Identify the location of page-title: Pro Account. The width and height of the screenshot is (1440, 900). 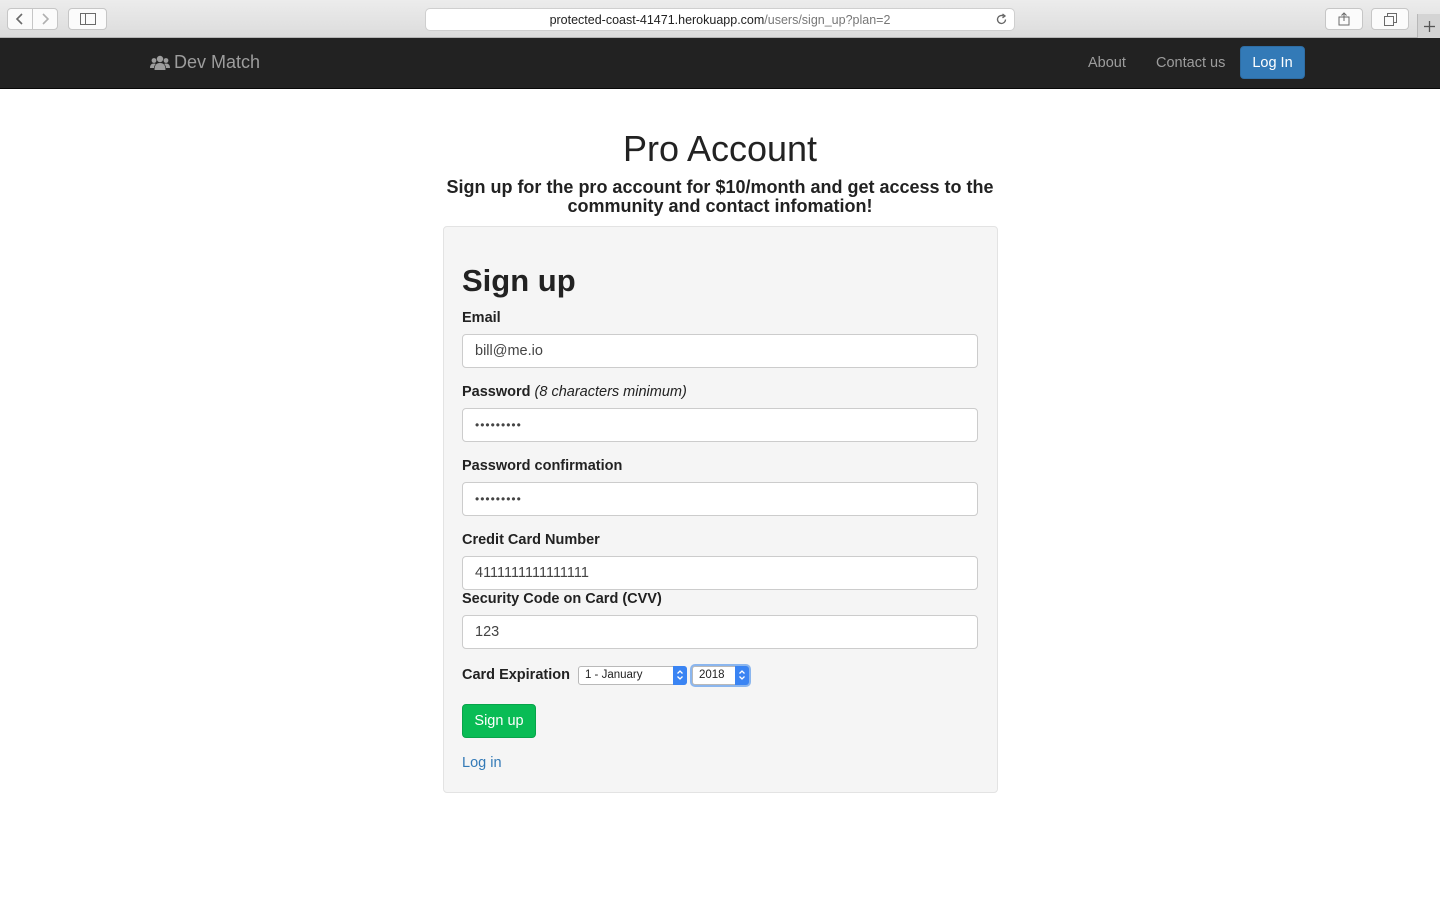
(720, 148).